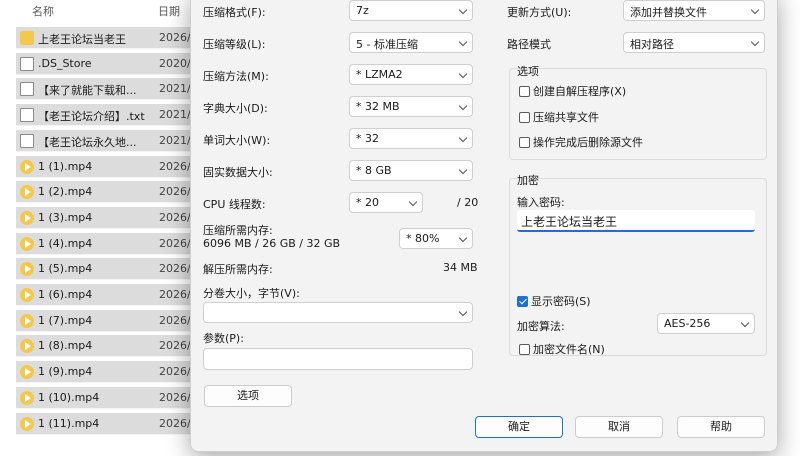  Describe the element at coordinates (338, 312) in the screenshot. I see `split-select` at that location.